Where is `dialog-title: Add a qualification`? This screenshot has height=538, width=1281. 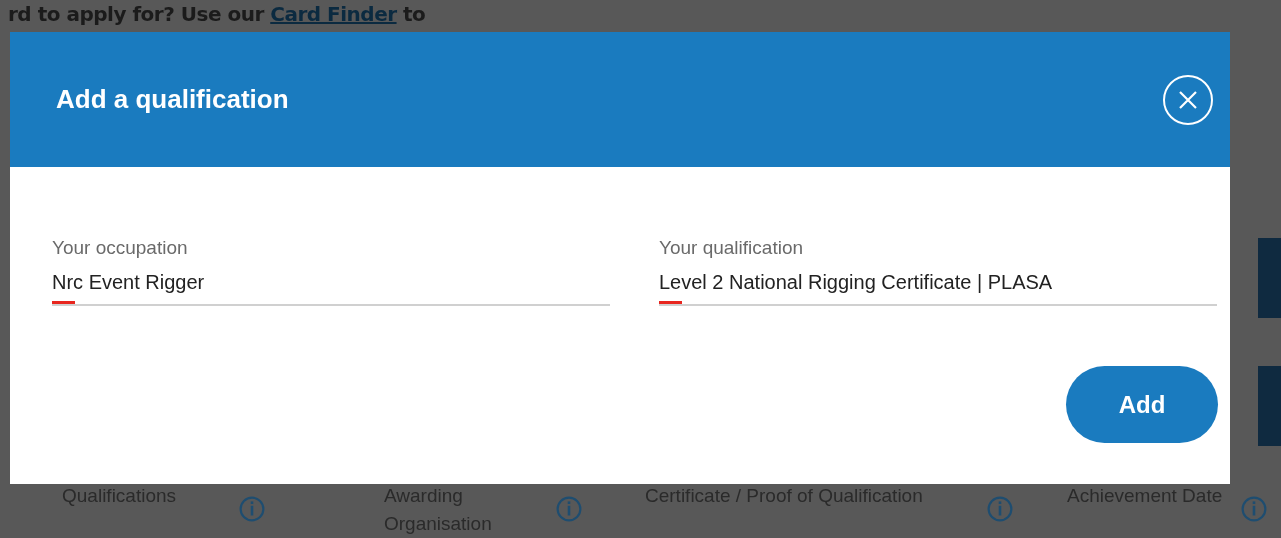 dialog-title: Add a qualification is located at coordinates (172, 99).